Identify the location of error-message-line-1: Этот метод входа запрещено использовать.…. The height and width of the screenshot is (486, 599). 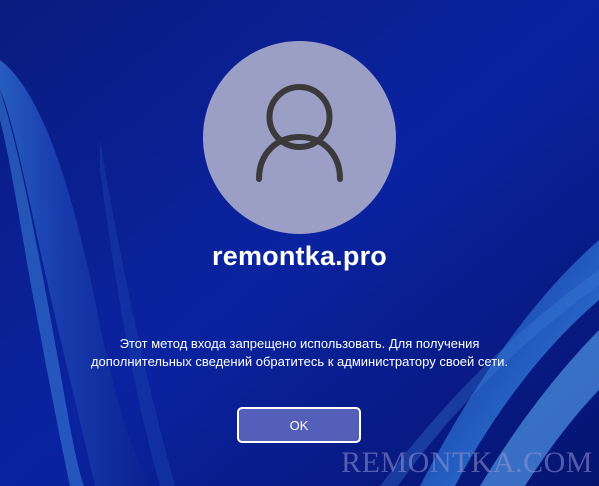
(299, 343).